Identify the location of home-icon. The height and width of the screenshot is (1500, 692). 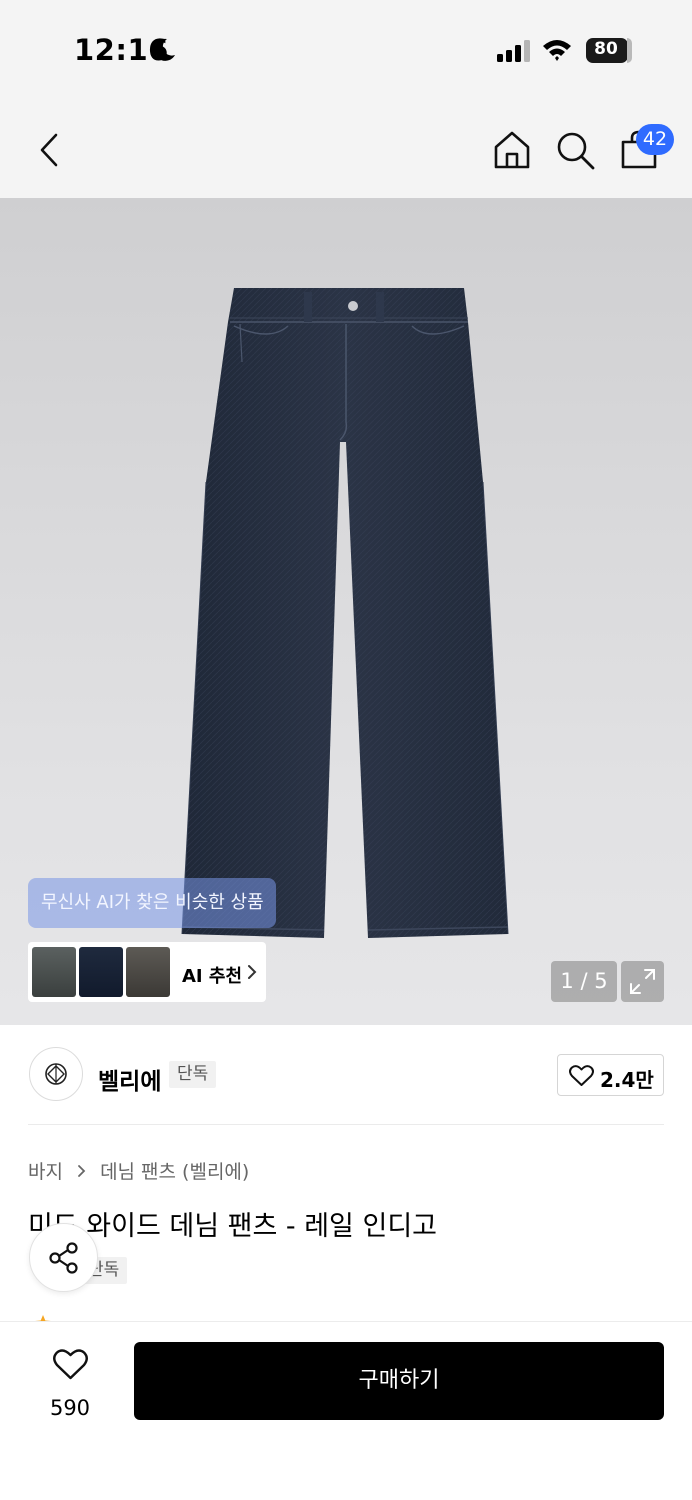
(512, 150).